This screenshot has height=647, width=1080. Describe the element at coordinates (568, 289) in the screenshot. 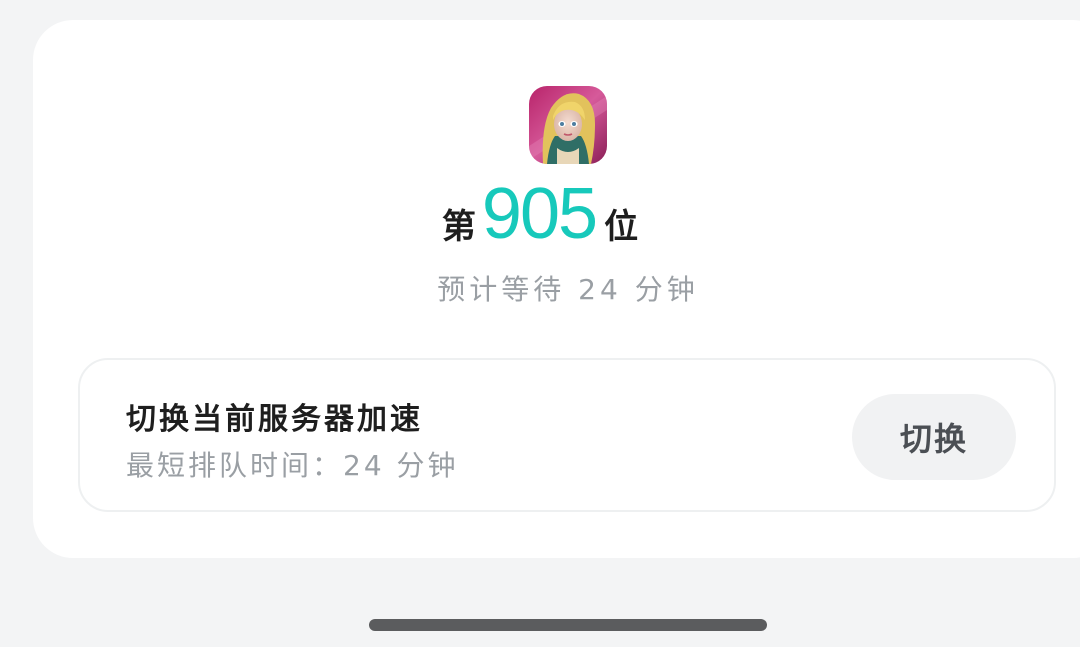

I see `estimated-wait-text: 预计等待 24 分钟` at that location.